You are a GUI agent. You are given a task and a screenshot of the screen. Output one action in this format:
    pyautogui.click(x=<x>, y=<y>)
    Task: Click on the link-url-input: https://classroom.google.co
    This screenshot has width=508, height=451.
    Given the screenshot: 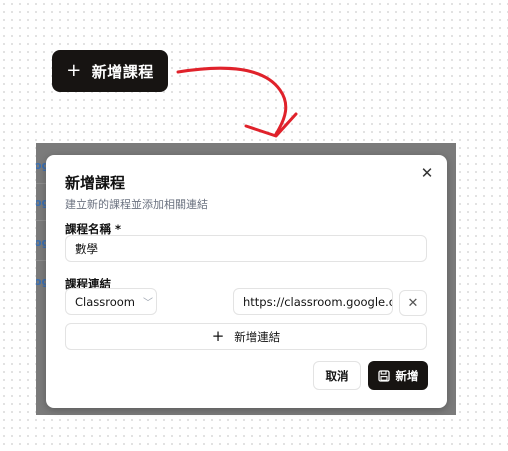 What is the action you would take?
    pyautogui.click(x=313, y=301)
    